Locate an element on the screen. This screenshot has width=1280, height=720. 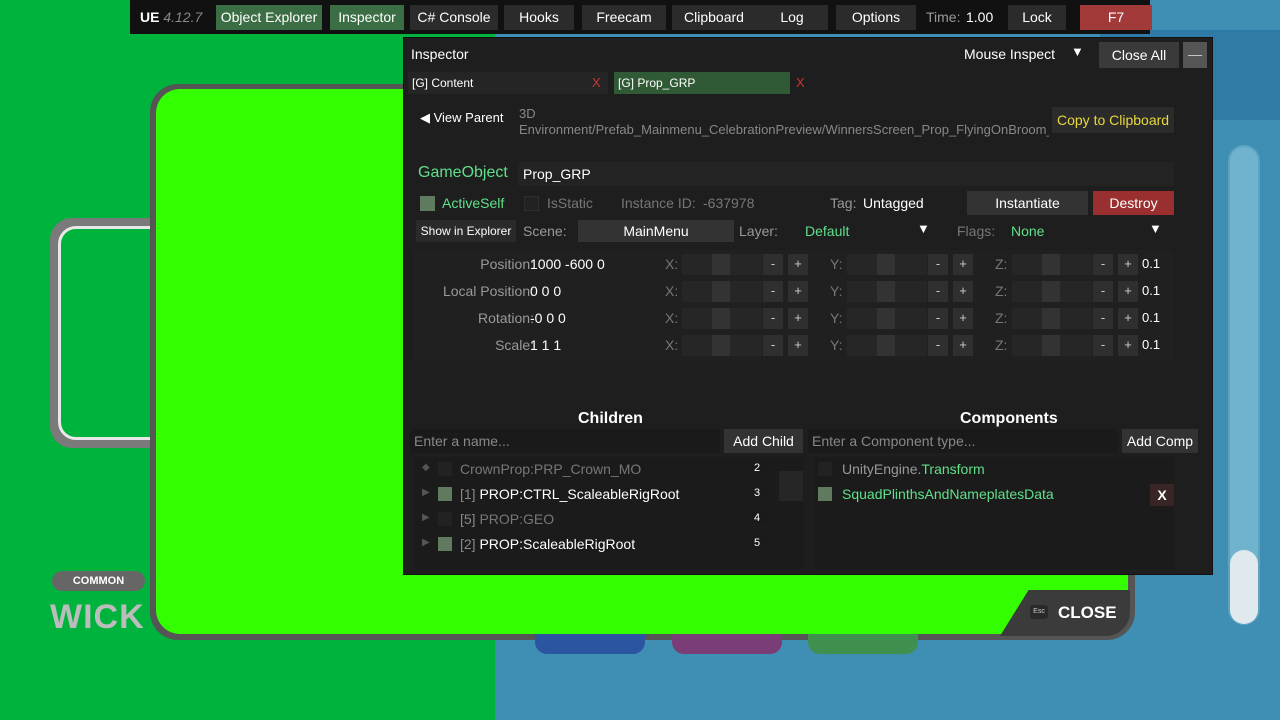
list-item: SquadPlinthsAndNameplatesData is located at coordinates (999, 495).